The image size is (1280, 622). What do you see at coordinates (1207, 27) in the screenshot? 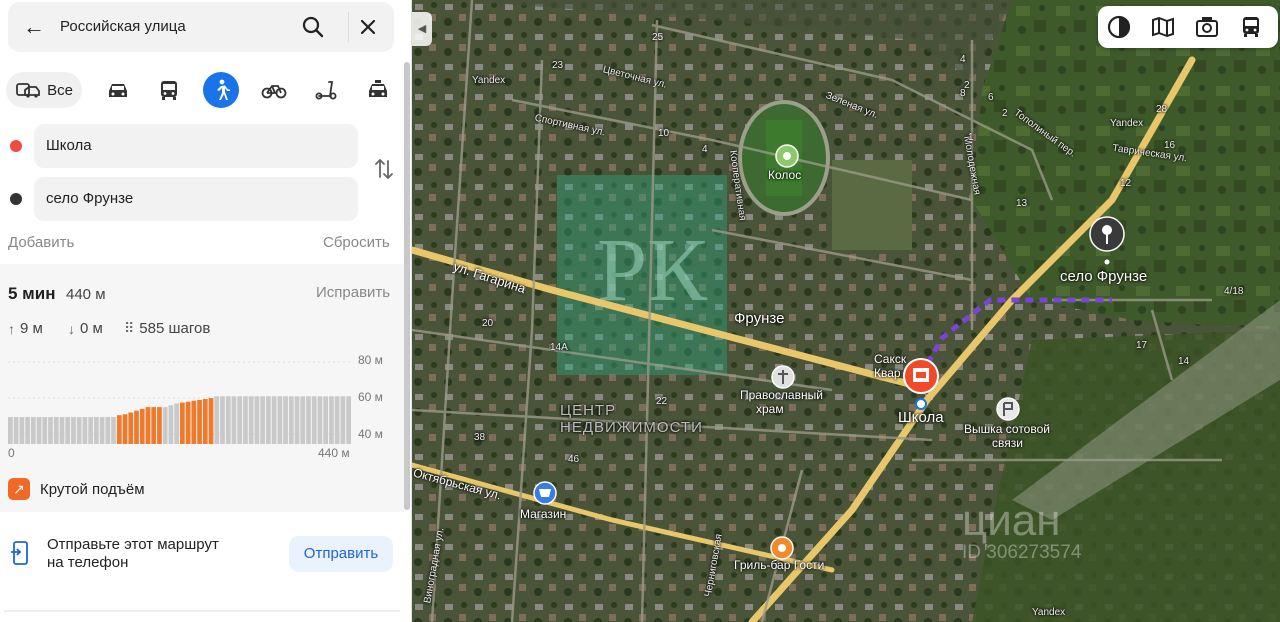
I see `panorama-camera-icon` at bounding box center [1207, 27].